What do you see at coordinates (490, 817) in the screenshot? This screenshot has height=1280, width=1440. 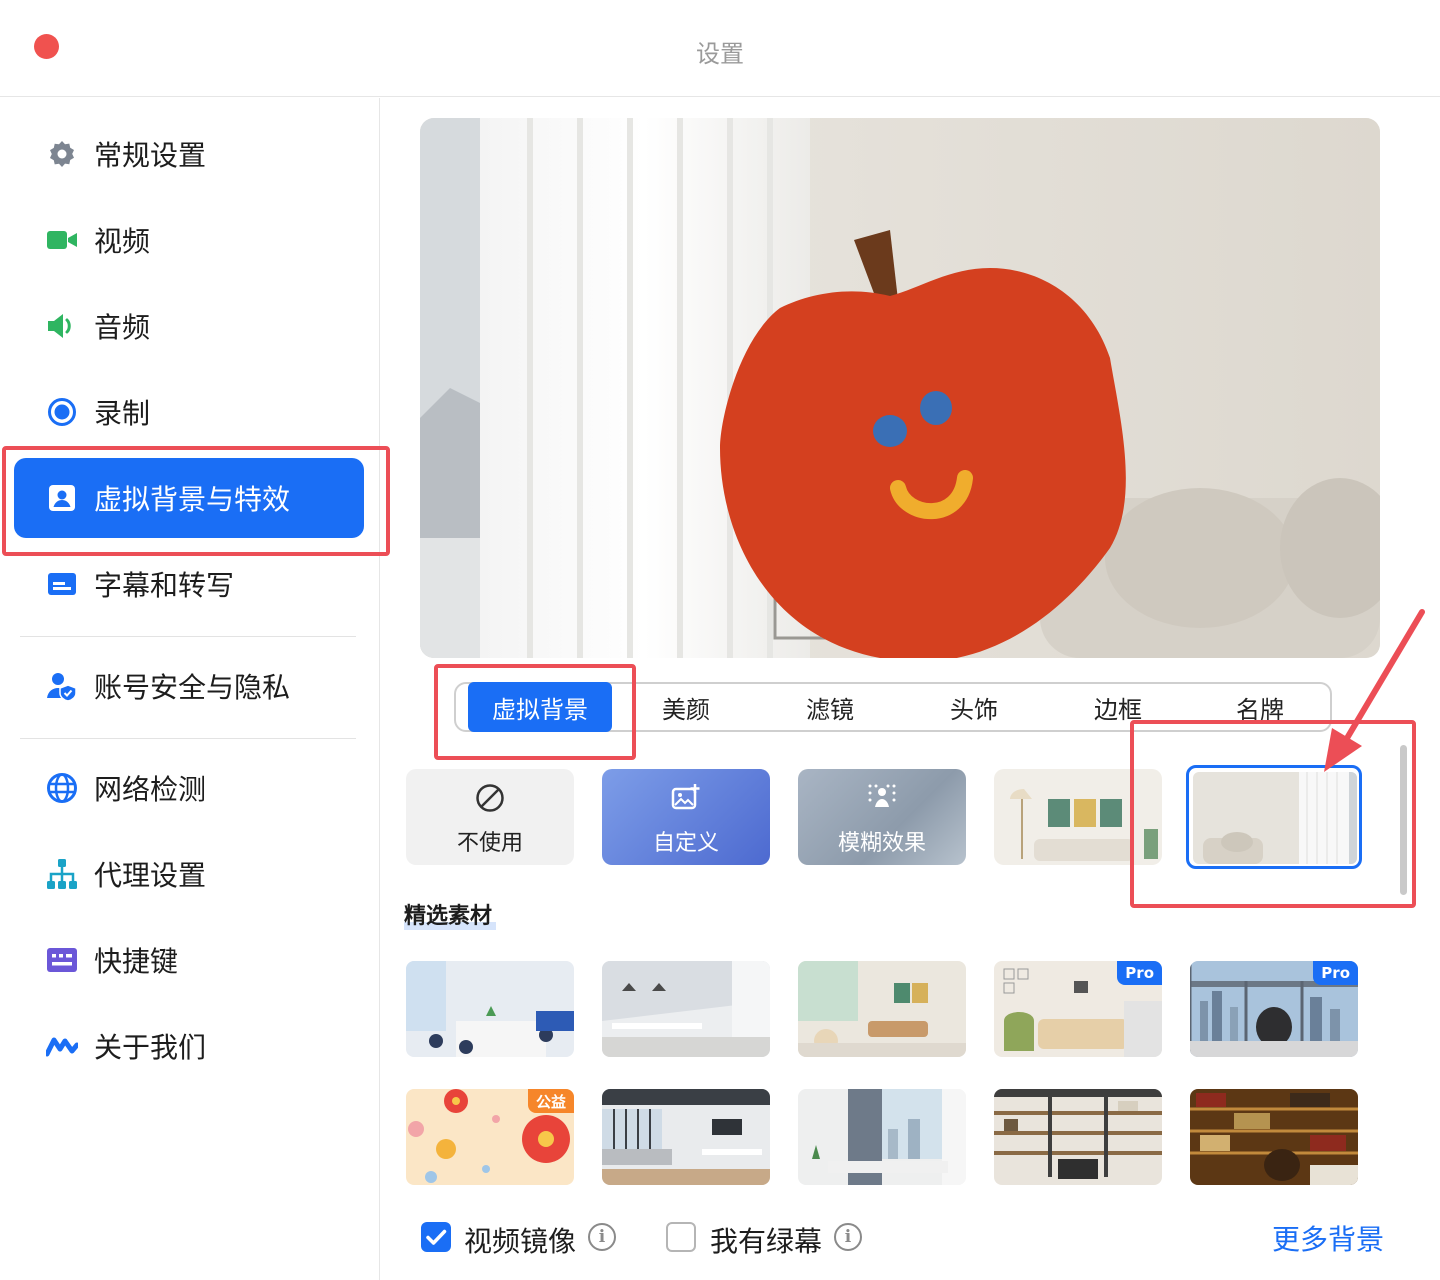 I see `background-none-option: 不使用` at bounding box center [490, 817].